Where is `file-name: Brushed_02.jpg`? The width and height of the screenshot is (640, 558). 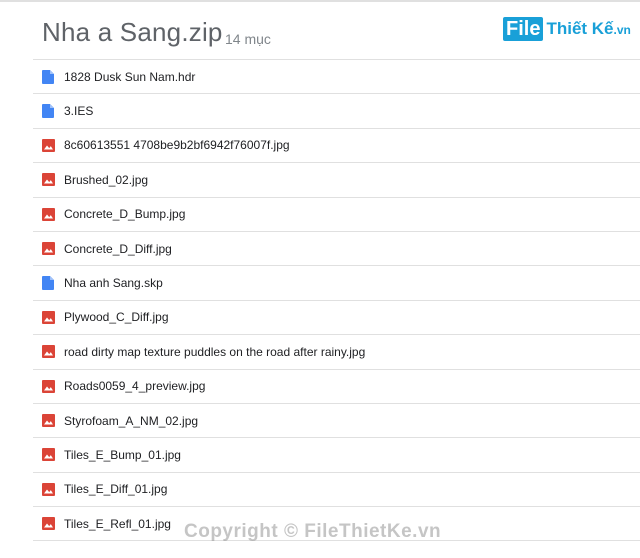
file-name: Brushed_02.jpg is located at coordinates (106, 179).